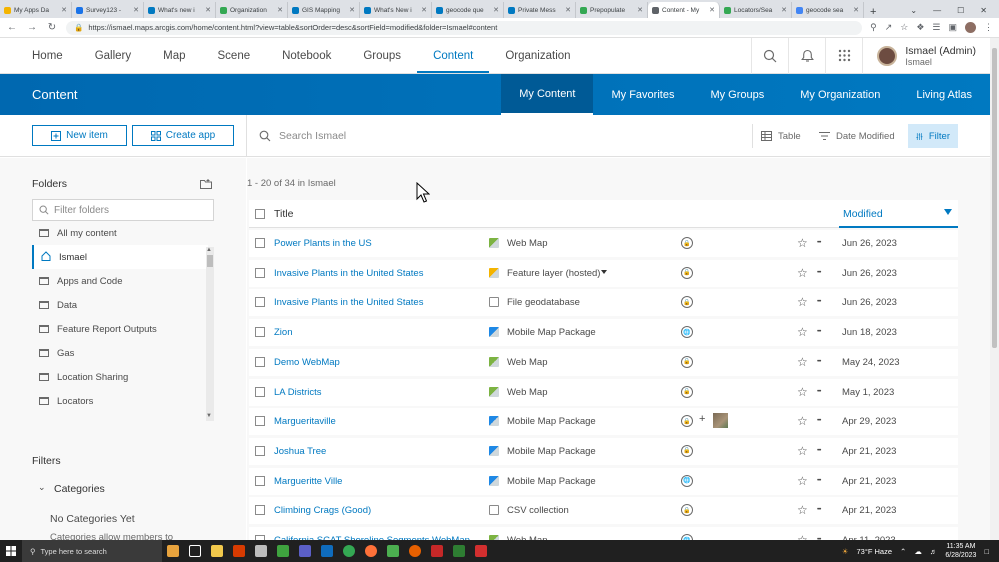  What do you see at coordinates (298, 392) in the screenshot?
I see `item-title-link: LA Districts` at bounding box center [298, 392].